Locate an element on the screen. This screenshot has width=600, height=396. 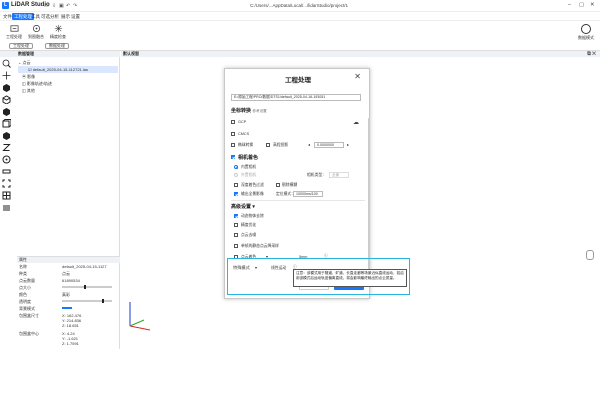
layers-icon is located at coordinates (6, 207).